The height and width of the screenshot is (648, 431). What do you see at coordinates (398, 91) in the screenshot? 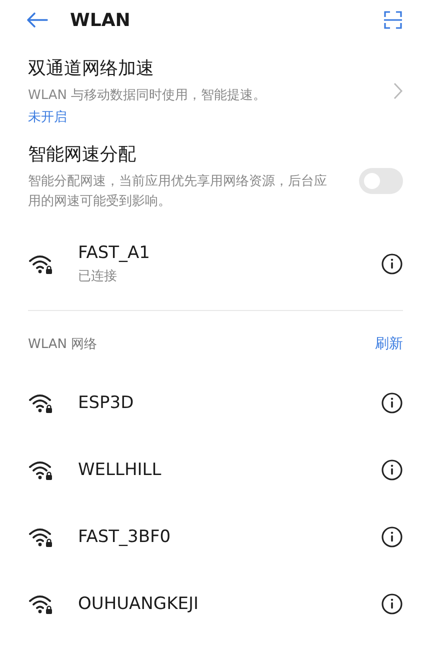
I see `chevron-right-icon` at bounding box center [398, 91].